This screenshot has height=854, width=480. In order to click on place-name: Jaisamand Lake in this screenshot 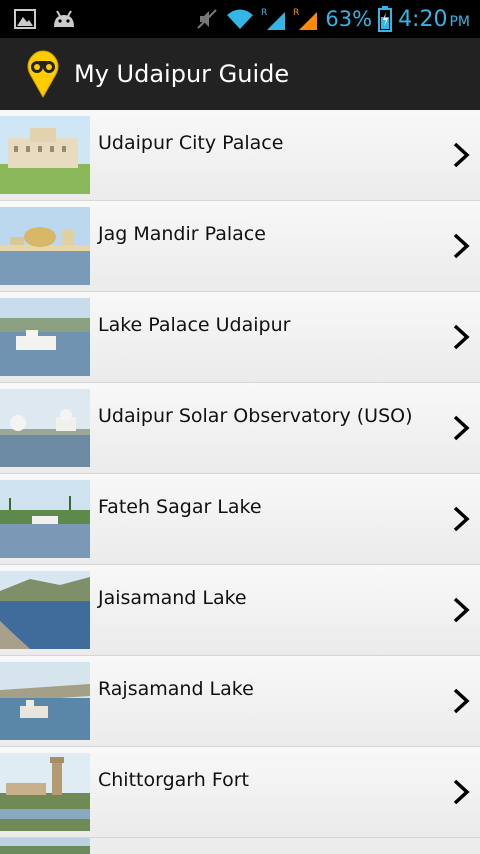, I will do `click(172, 598)`.